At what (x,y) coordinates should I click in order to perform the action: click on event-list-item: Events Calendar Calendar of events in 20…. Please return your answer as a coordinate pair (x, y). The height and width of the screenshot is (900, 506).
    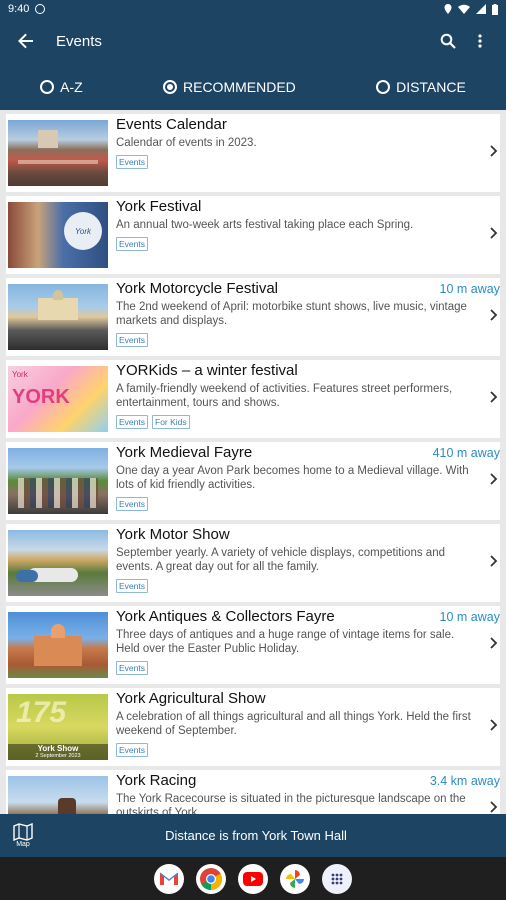
    Looking at the image, I should click on (253, 153).